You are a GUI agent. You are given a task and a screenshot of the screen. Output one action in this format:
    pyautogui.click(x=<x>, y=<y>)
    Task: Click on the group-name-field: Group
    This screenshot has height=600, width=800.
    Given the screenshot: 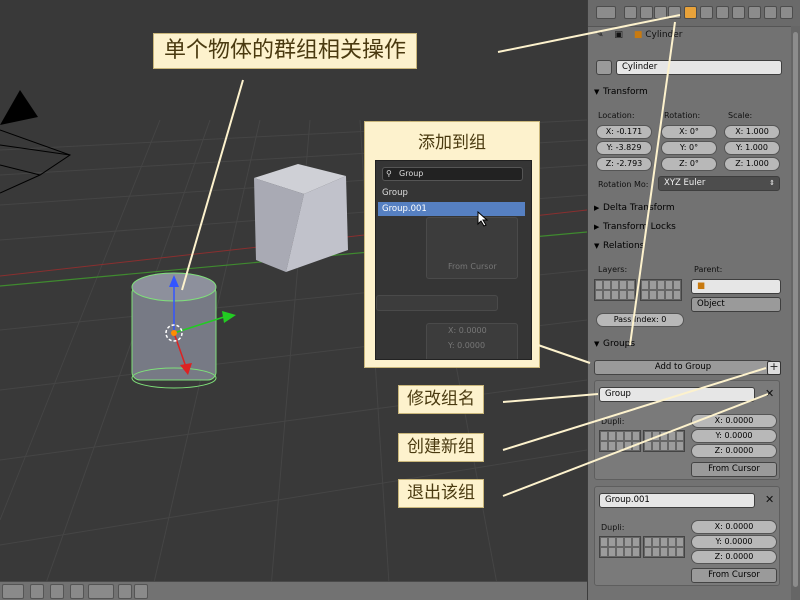 What is the action you would take?
    pyautogui.click(x=677, y=394)
    